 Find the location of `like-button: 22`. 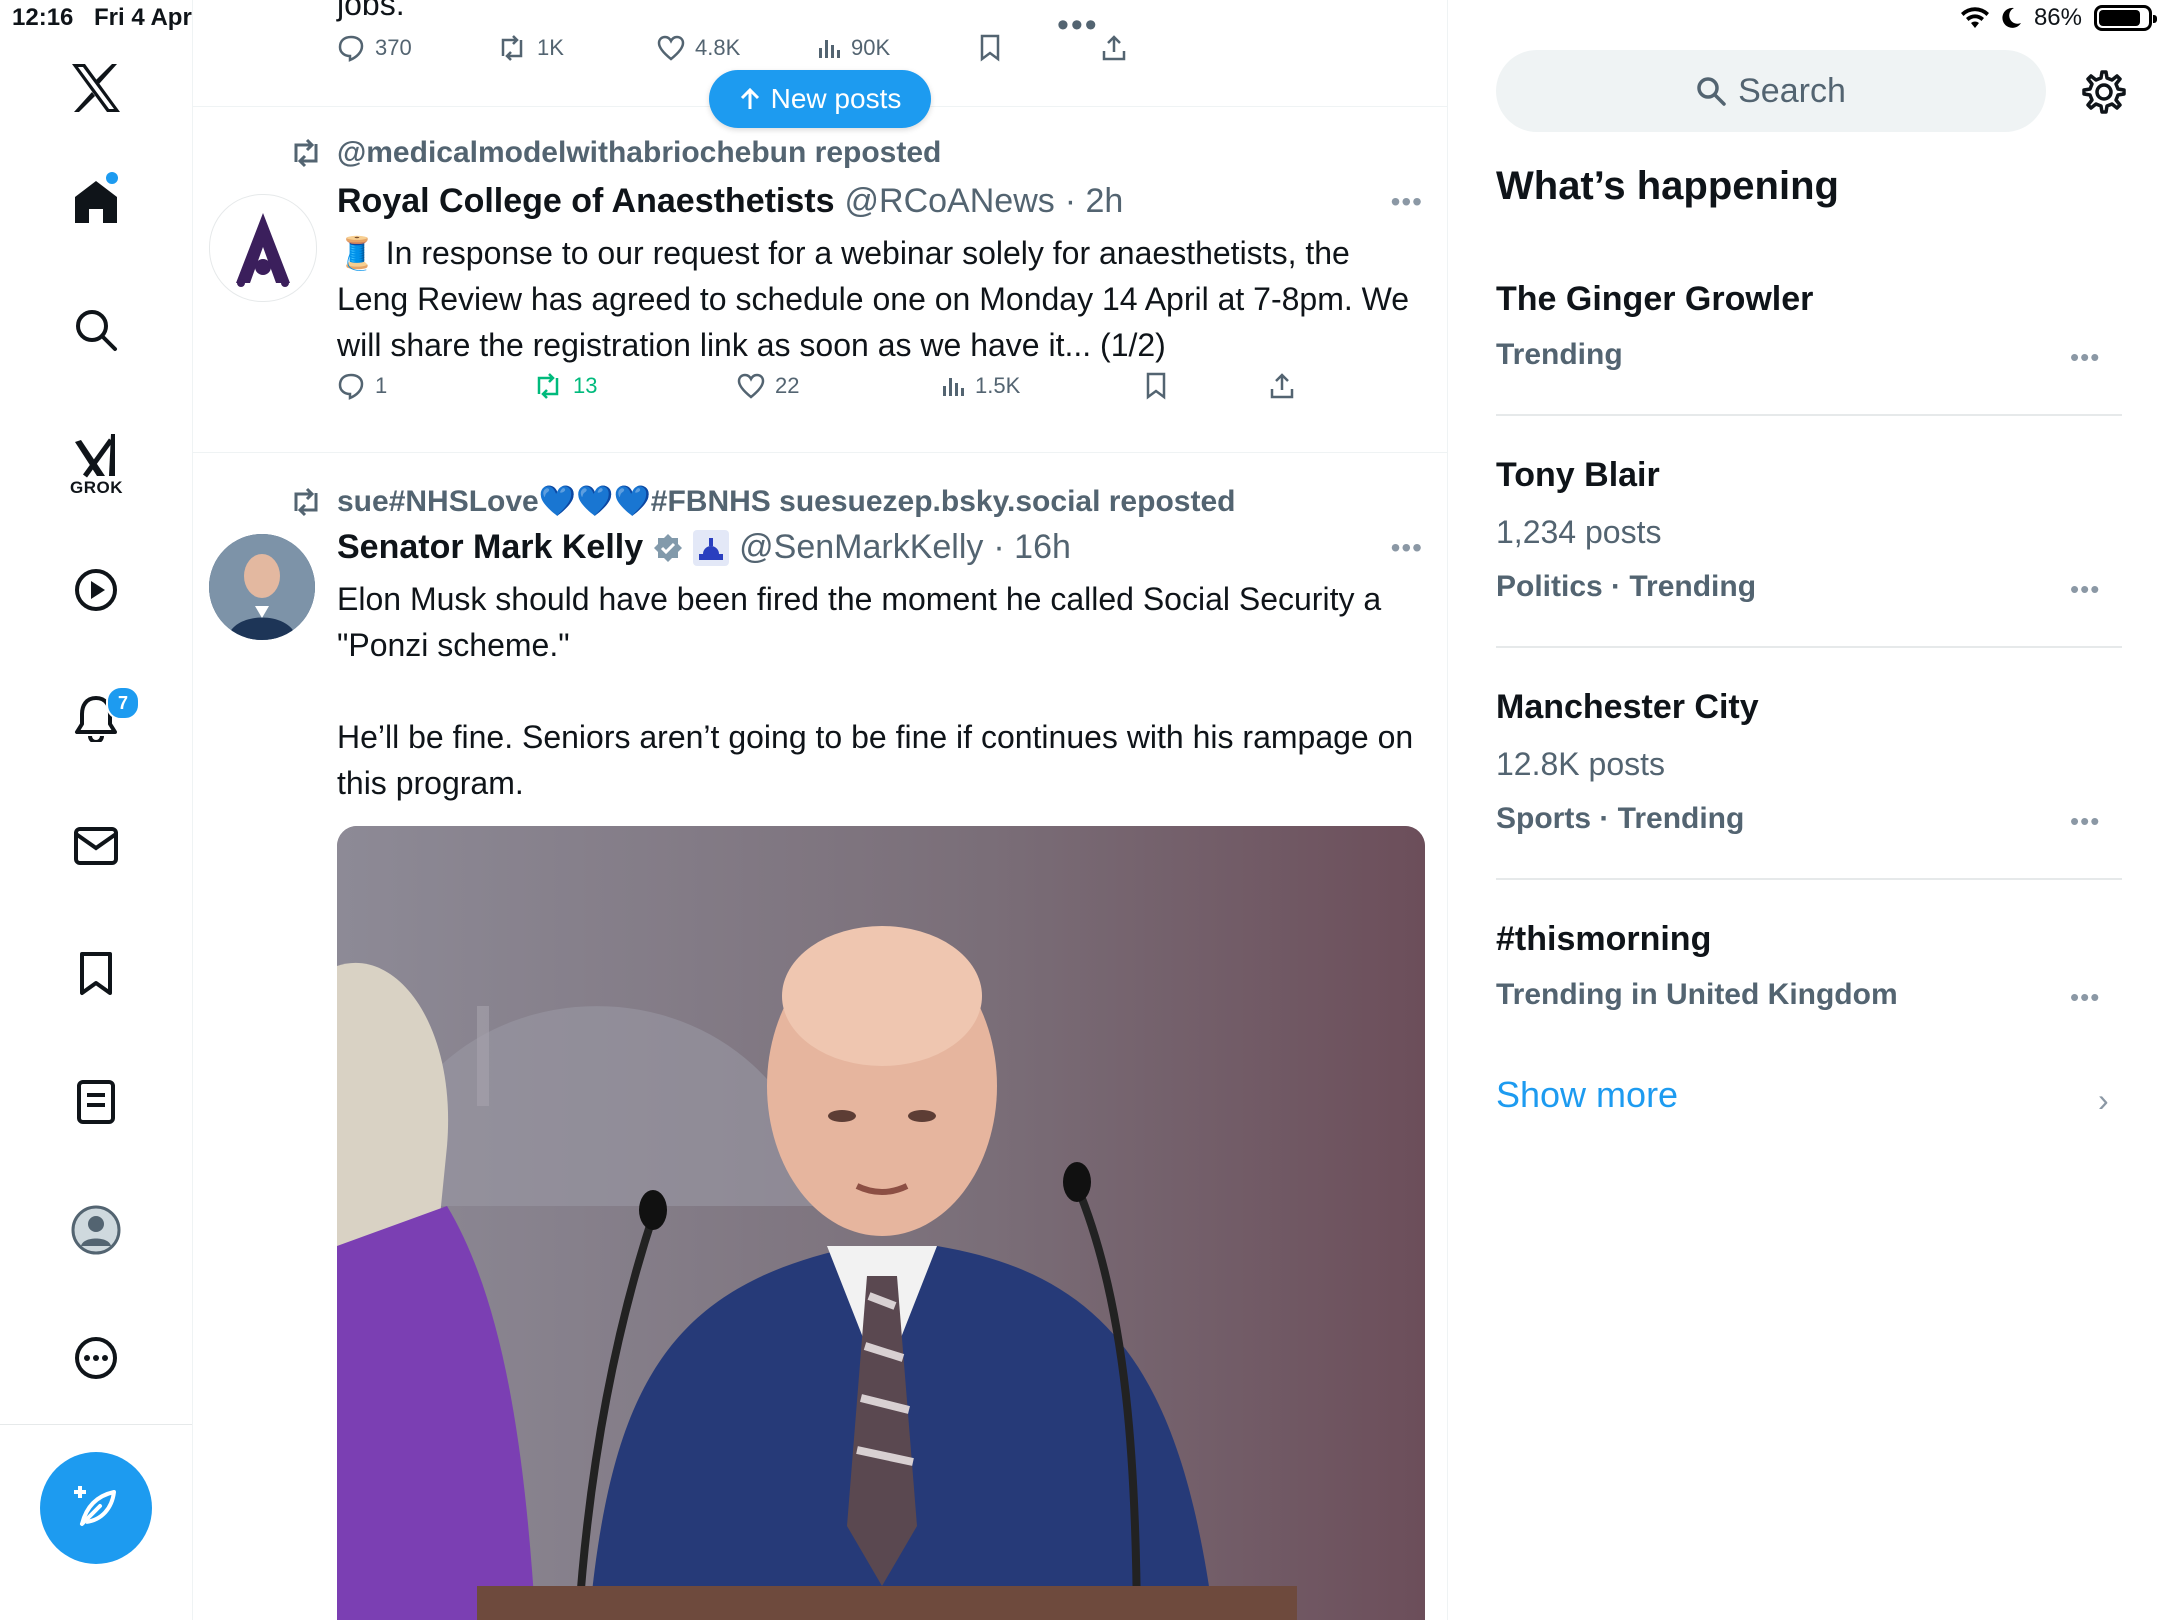

like-button: 22 is located at coordinates (768, 386).